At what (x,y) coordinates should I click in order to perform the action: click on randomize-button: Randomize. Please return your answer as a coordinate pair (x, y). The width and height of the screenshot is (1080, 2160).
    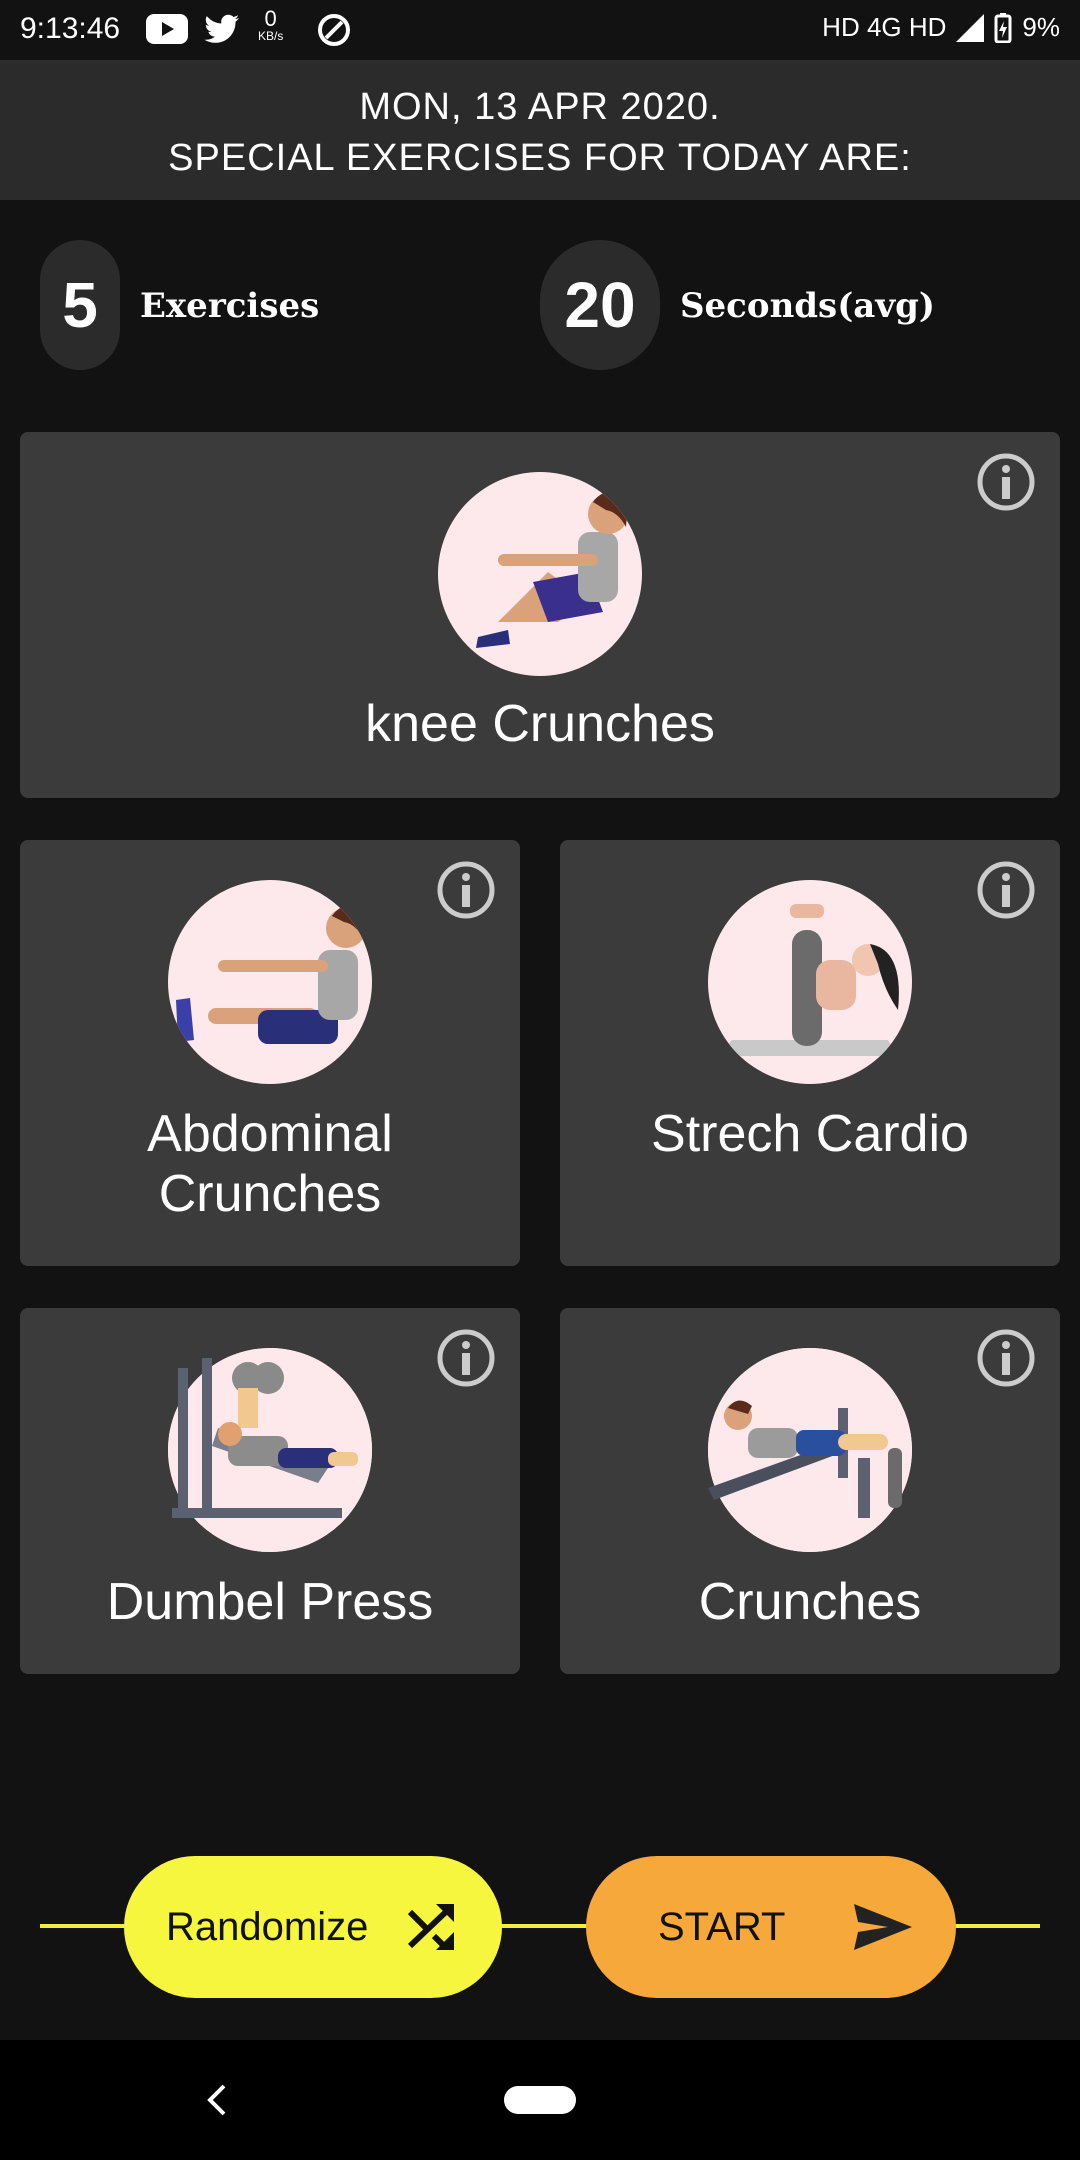
    Looking at the image, I should click on (313, 1927).